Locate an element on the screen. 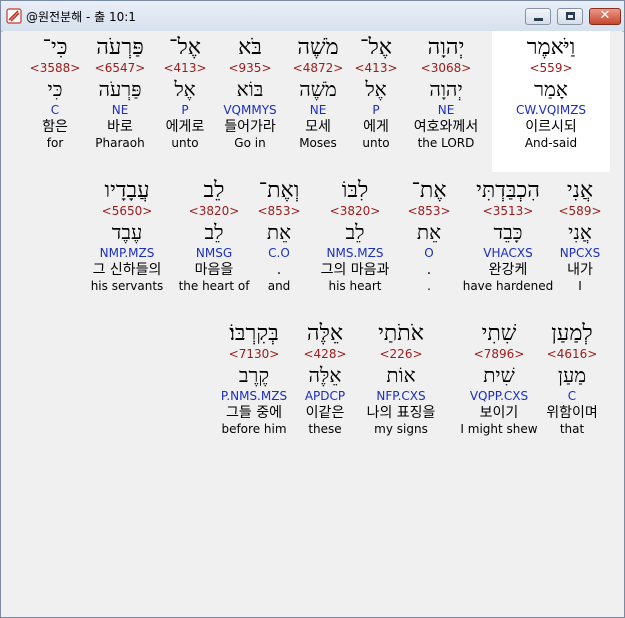  korean-gloss: 마음을 is located at coordinates (214, 270).